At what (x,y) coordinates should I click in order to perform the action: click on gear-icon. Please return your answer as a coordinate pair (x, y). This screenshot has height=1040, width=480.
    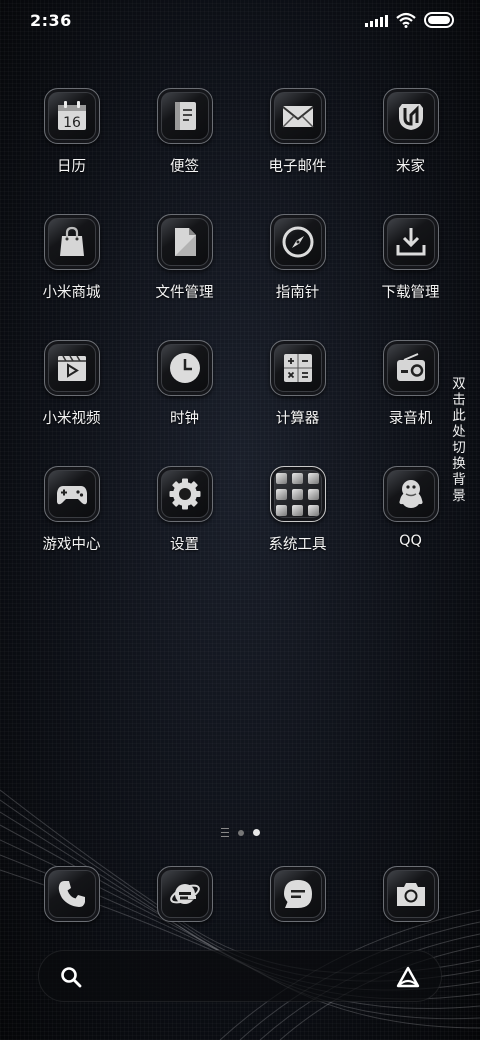
    Looking at the image, I should click on (184, 494).